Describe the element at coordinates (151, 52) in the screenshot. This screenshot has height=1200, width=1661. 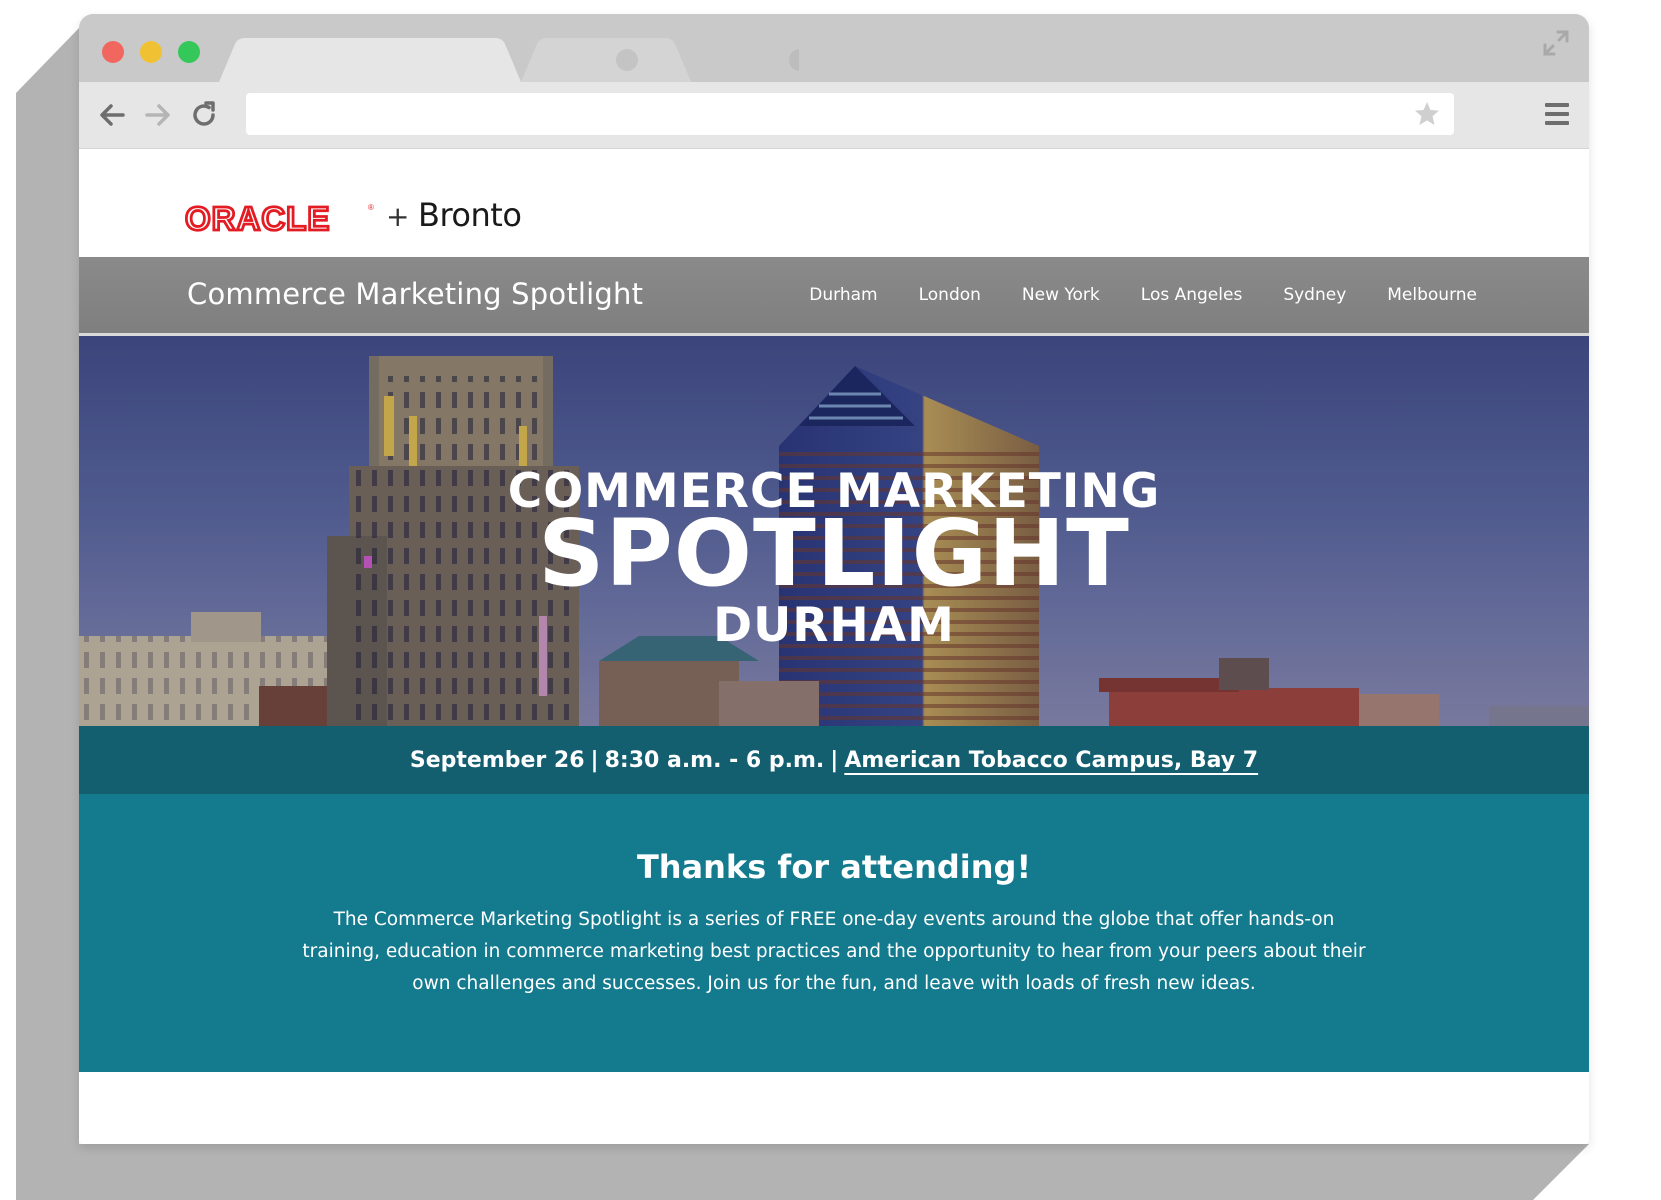
I see `minimize-window-button` at that location.